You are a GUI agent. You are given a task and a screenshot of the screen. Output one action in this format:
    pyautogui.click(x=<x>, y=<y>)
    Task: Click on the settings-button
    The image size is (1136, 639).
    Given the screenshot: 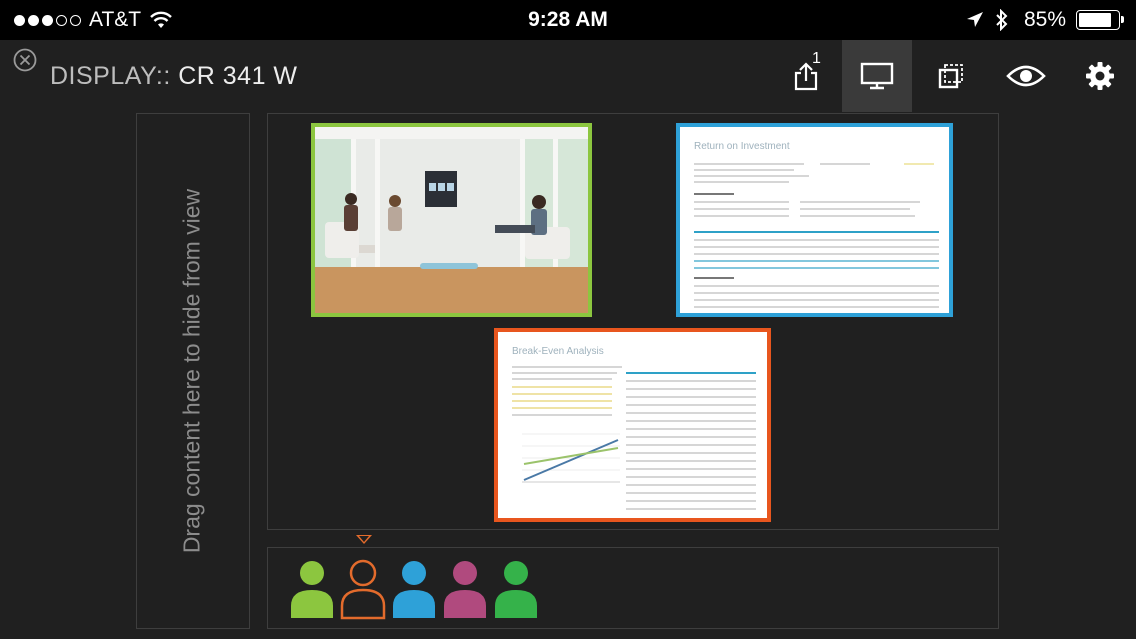 What is the action you would take?
    pyautogui.click(x=1100, y=76)
    